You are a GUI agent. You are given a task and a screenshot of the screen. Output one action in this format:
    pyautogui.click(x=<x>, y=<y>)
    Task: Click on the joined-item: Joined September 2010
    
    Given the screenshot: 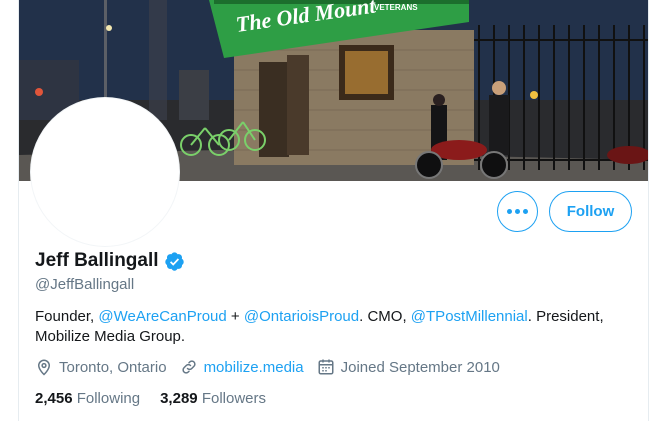 What is the action you would take?
    pyautogui.click(x=408, y=367)
    